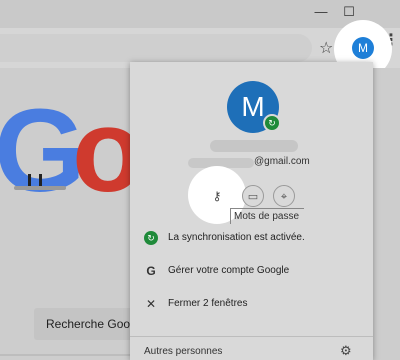 The width and height of the screenshot is (400, 360). I want to click on tooltip-label: Mots de passe, so click(267, 216).